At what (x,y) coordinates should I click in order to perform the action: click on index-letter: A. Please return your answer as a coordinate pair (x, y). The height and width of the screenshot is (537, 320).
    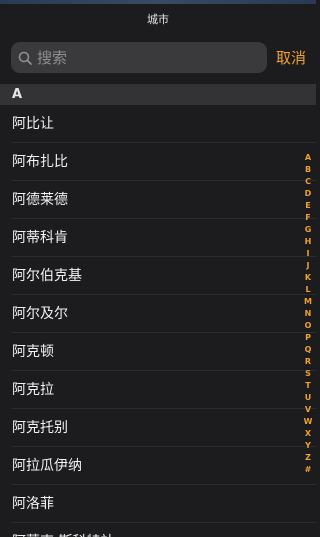
    Looking at the image, I should click on (308, 158).